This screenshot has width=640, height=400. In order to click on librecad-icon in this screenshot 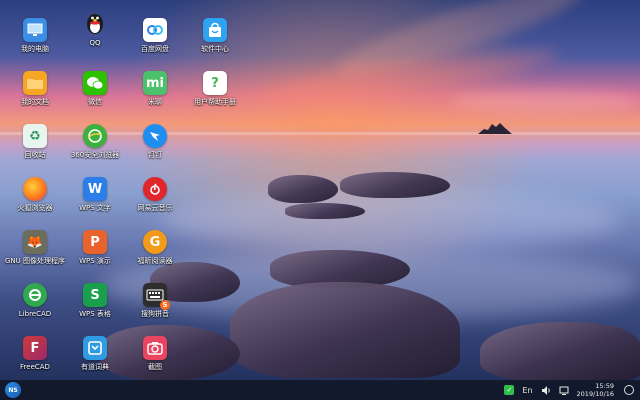, I will do `click(35, 295)`.